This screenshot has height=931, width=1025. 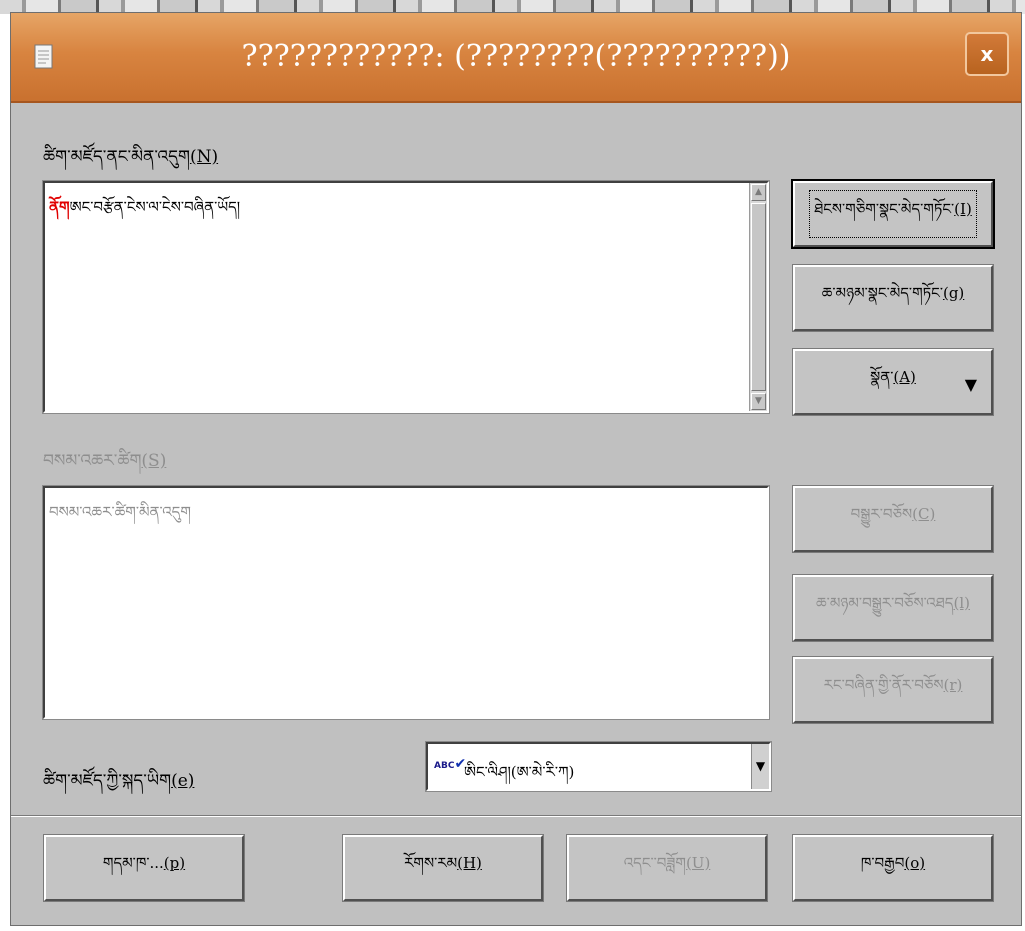 I want to click on not-in-dictionary-label: ཚིག་མཛོད་ནང་མིན་འདུག(N), so click(x=130, y=161).